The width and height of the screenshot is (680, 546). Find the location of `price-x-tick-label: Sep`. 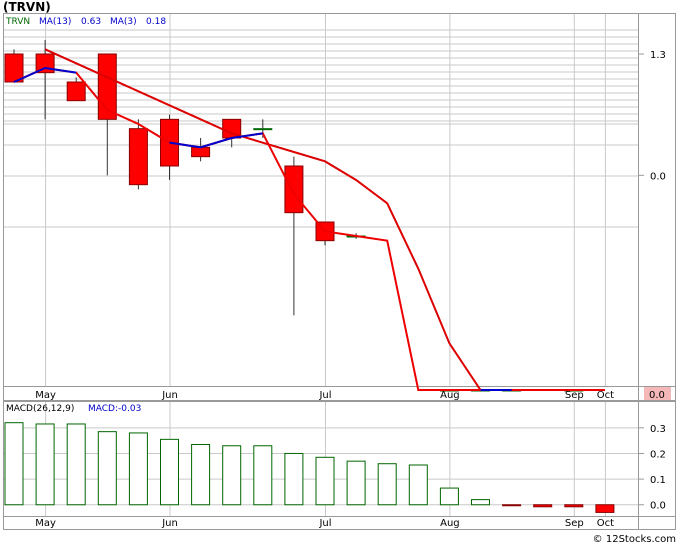

price-x-tick-label: Sep is located at coordinates (574, 395).